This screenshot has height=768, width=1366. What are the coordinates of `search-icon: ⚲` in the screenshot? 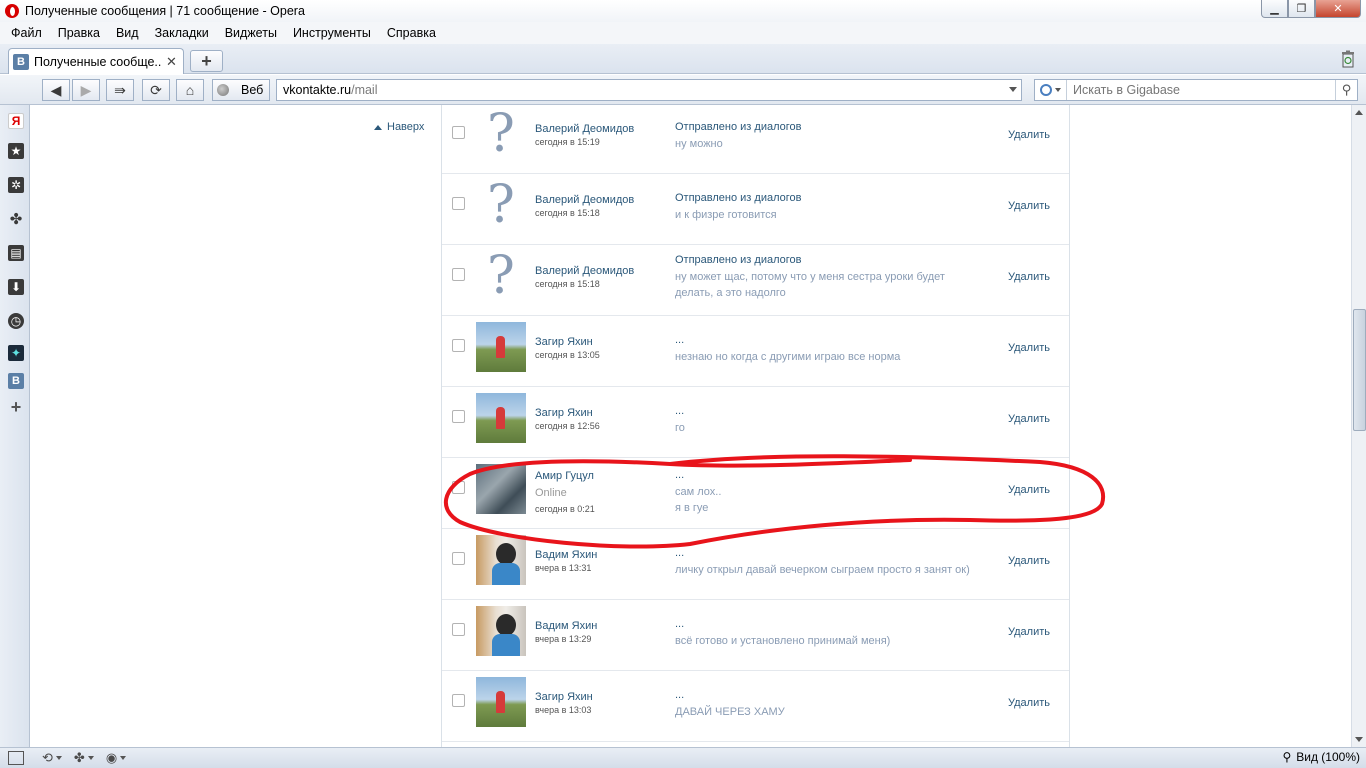 It's located at (1346, 90).